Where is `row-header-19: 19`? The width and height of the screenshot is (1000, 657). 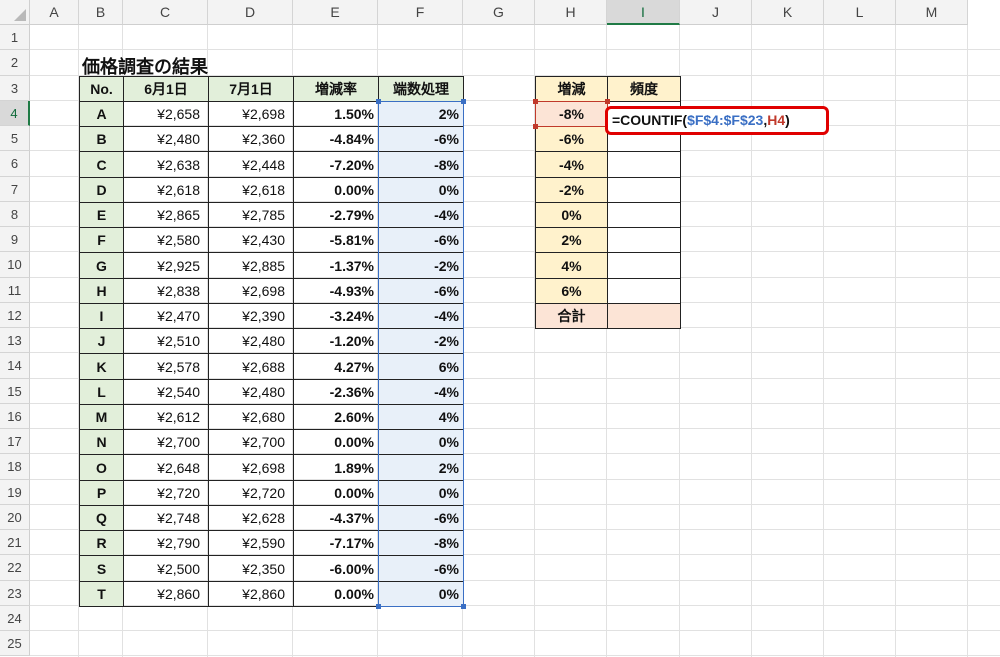 row-header-19: 19 is located at coordinates (15, 492).